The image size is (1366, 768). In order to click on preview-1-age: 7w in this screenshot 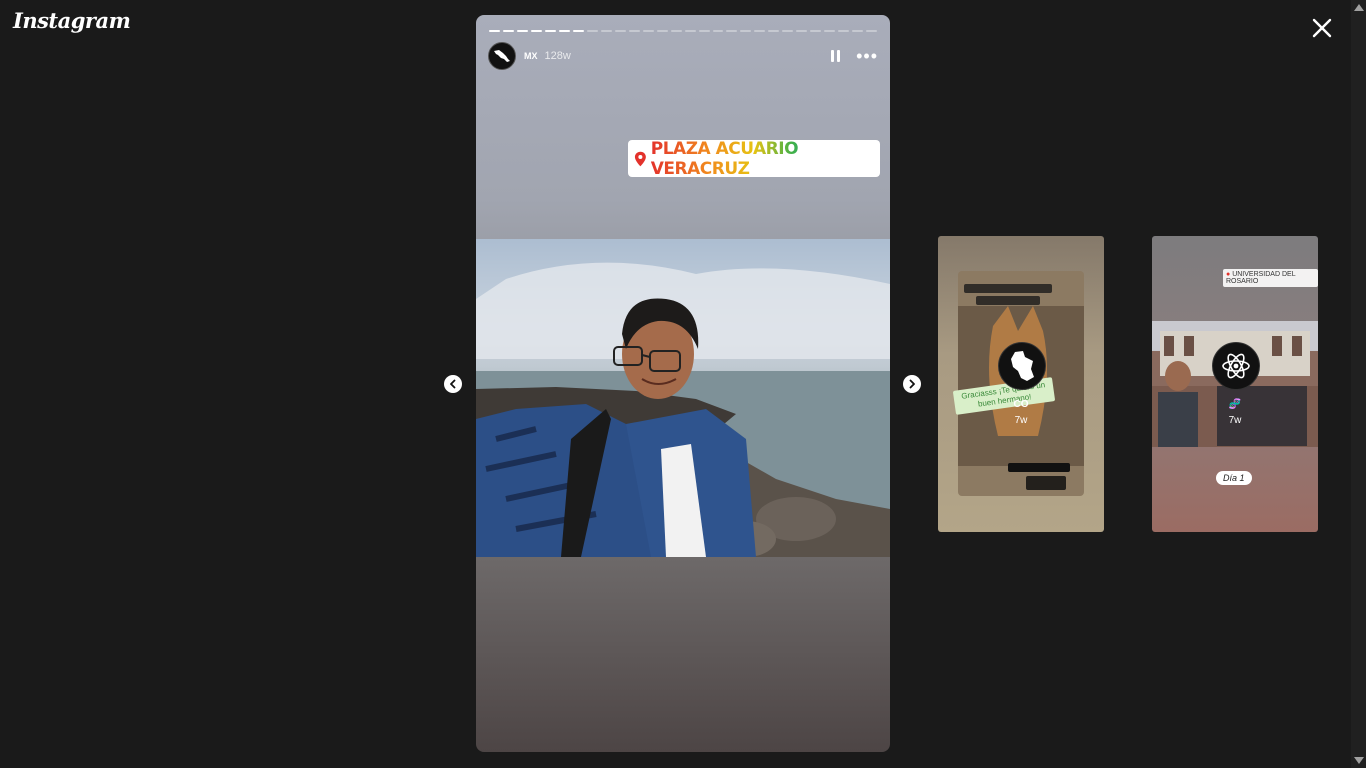, I will do `click(1021, 420)`.